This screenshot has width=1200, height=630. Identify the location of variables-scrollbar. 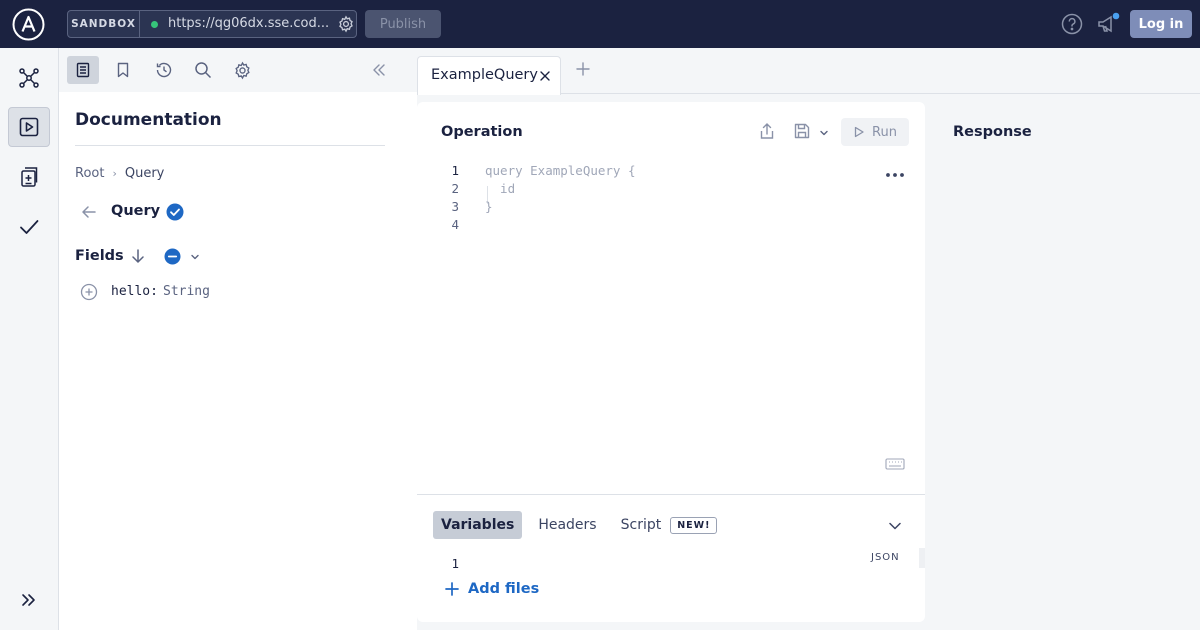
(922, 558).